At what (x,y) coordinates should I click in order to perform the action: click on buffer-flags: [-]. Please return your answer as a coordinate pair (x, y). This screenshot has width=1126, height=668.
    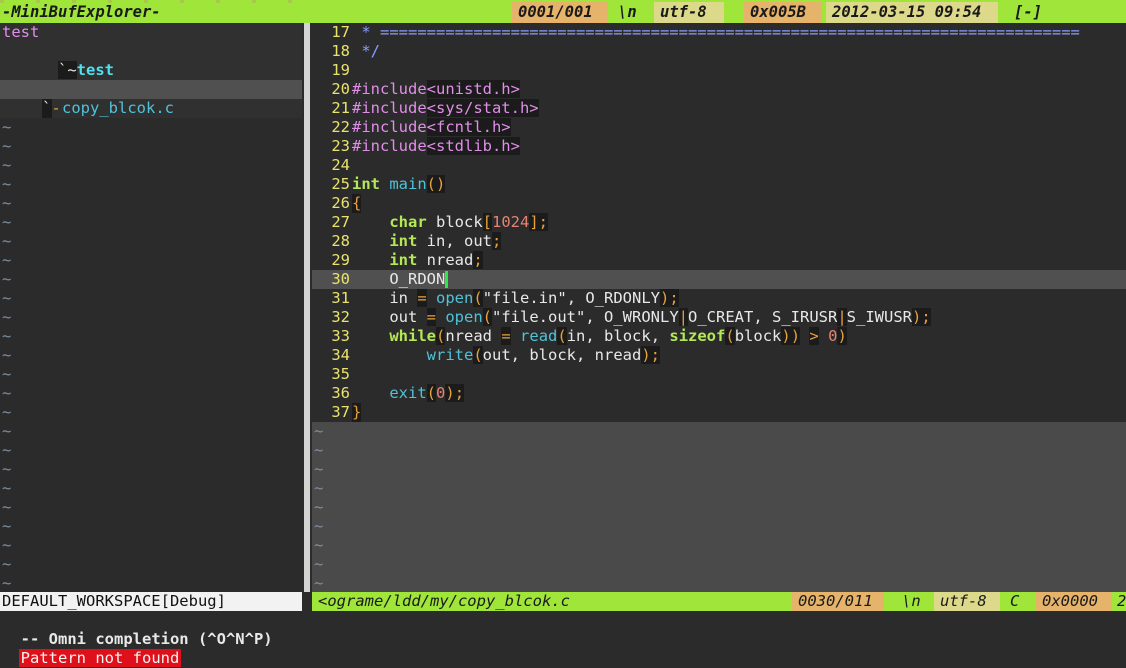
    Looking at the image, I should click on (1028, 12).